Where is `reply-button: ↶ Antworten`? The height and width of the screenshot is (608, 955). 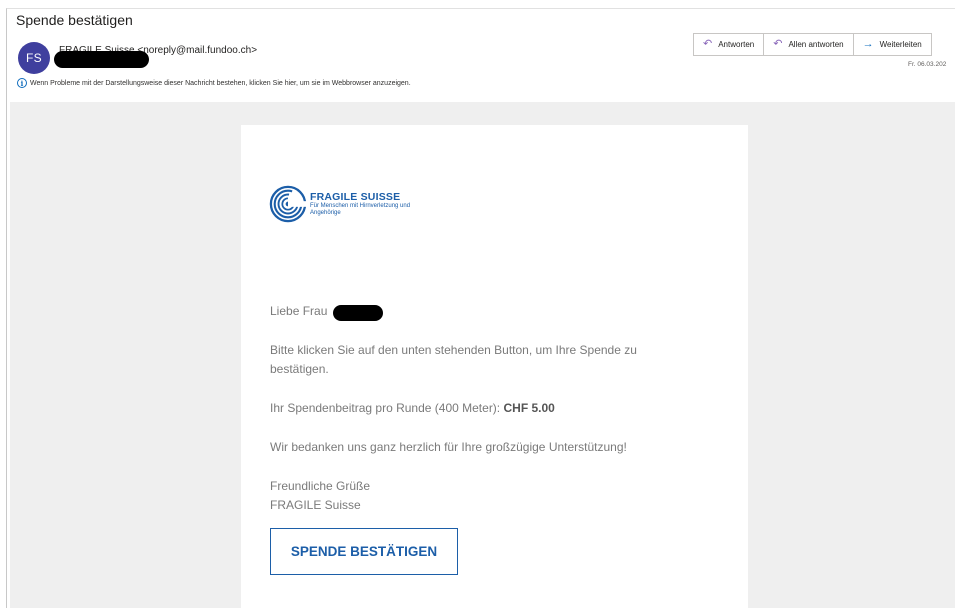
reply-button: ↶ Antworten is located at coordinates (729, 44).